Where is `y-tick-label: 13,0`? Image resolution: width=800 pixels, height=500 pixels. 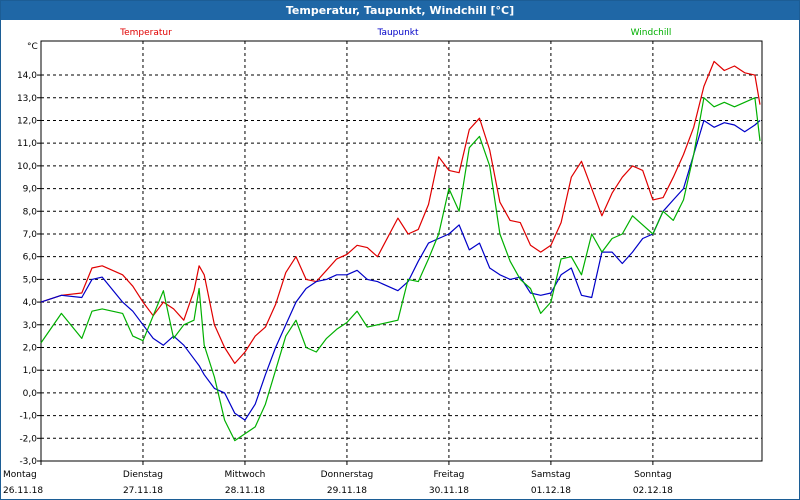
y-tick-label: 13,0 is located at coordinates (27, 99).